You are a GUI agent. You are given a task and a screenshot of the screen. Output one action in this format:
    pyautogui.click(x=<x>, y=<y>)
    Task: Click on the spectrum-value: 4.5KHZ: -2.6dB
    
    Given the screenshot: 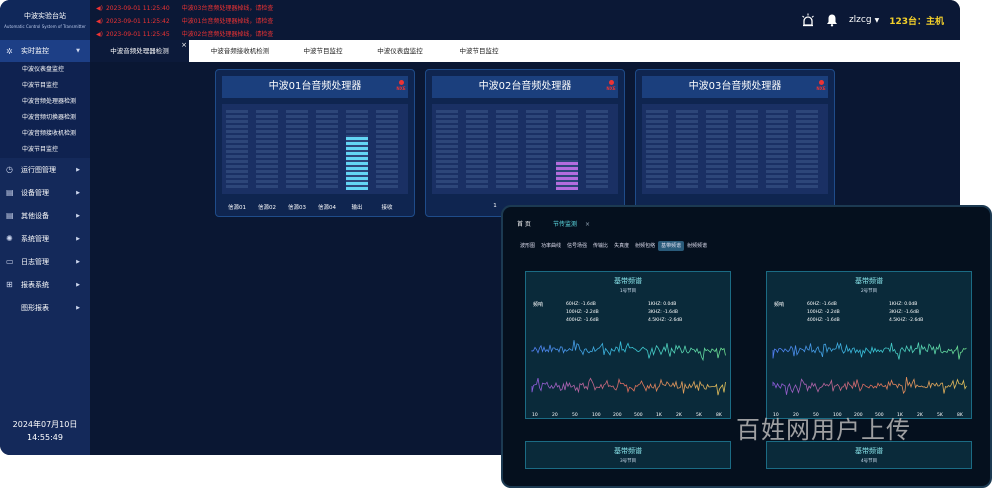 What is the action you would take?
    pyautogui.click(x=906, y=320)
    